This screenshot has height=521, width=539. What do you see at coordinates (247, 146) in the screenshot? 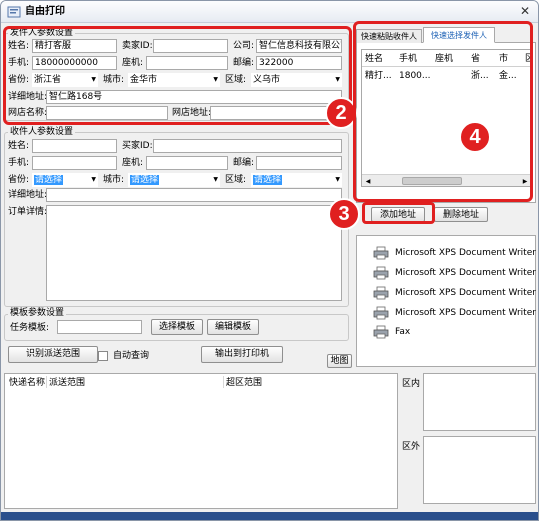
I see `receiver-buyer-id-input` at bounding box center [247, 146].